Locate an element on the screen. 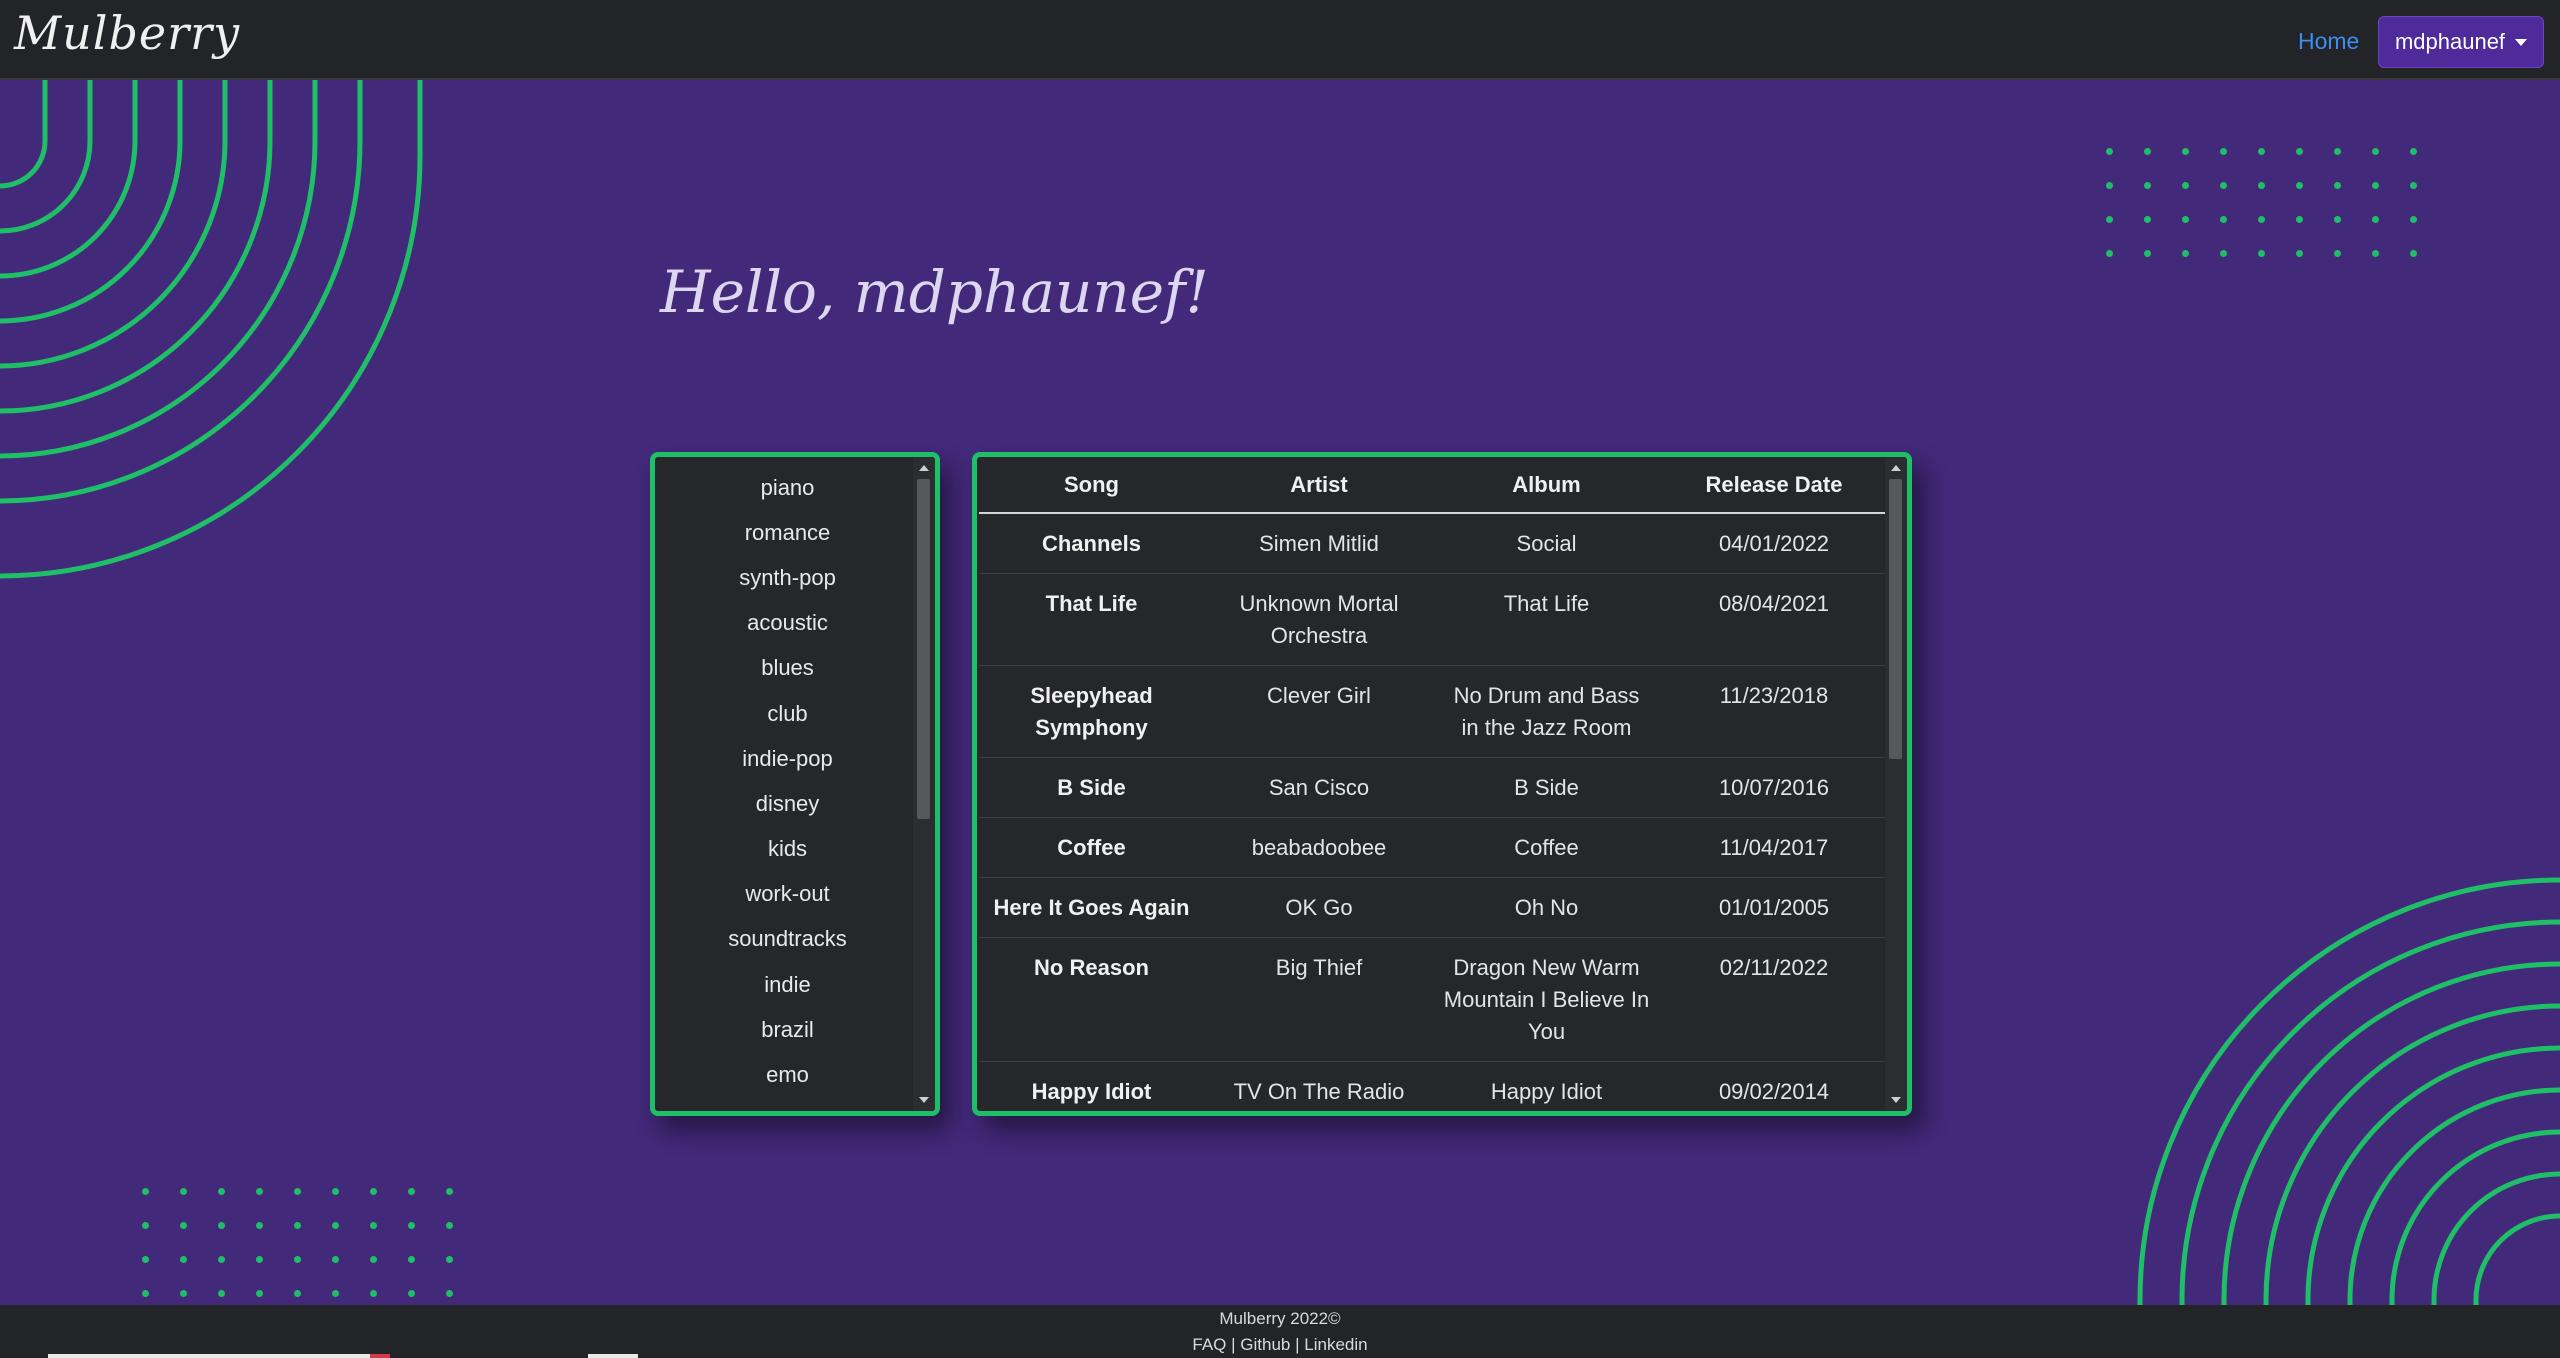 This screenshot has width=2560, height=1358. genre-item: acoustic is located at coordinates (787, 623).